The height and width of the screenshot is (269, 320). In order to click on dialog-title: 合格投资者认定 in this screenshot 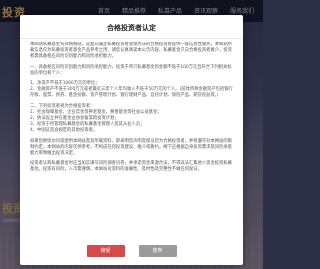, I will do `click(131, 28)`.